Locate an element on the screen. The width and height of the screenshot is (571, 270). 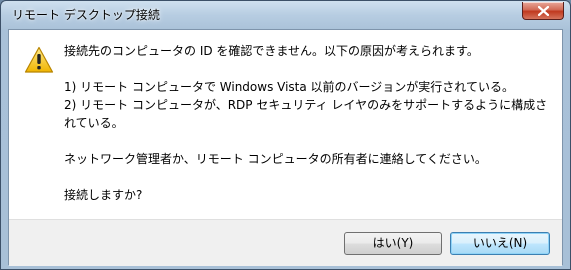
message-contact: ネットワーク管理者か、リモート コンピュータの所有者に連絡してください。 is located at coordinates (275, 159).